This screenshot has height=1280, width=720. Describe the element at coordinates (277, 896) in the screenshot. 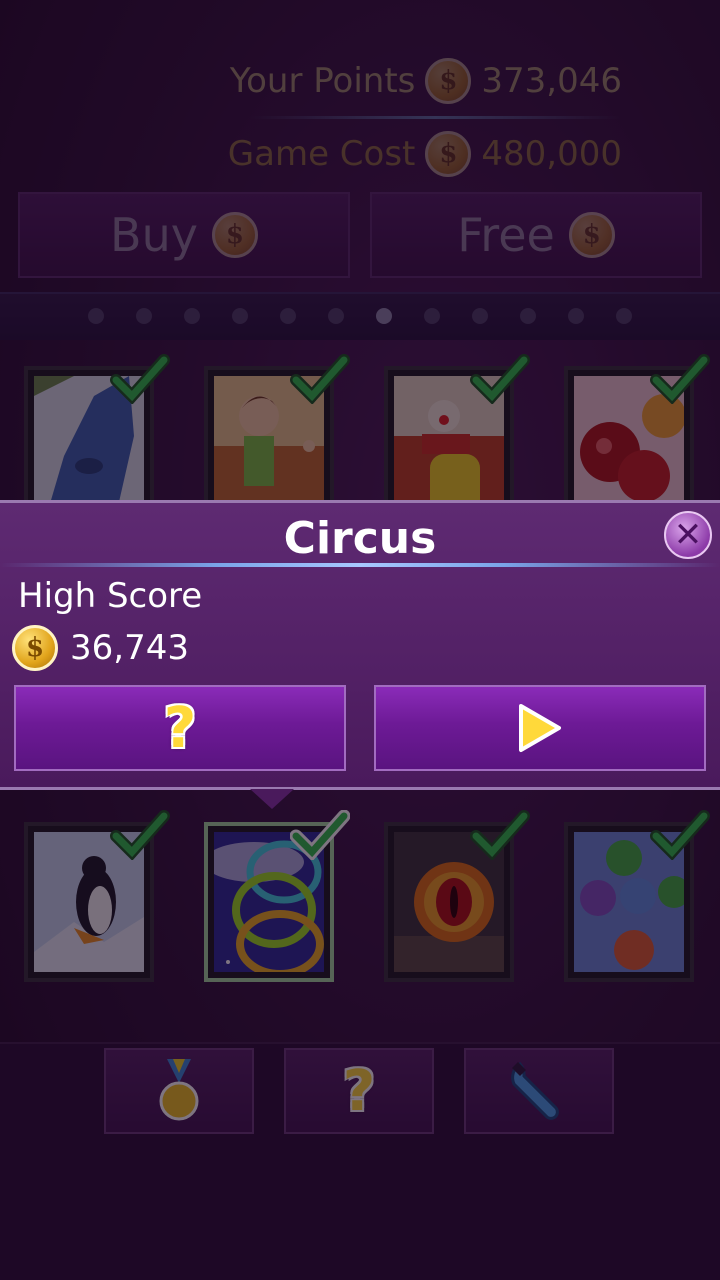

I see `game-tile-circus-rings` at that location.